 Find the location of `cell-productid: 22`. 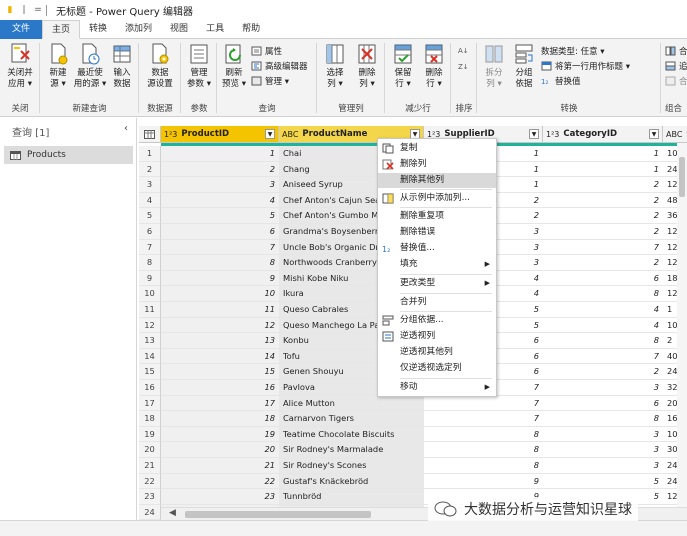

cell-productid: 22 is located at coordinates (220, 481).